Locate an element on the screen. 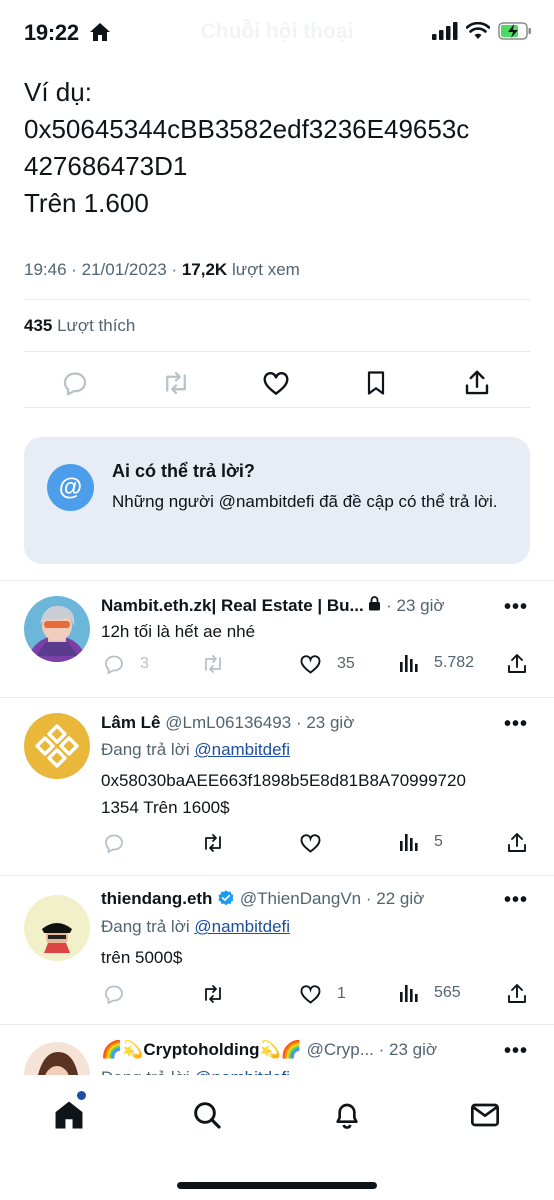 This screenshot has width=554, height=1200. messages-icon is located at coordinates (485, 1115).